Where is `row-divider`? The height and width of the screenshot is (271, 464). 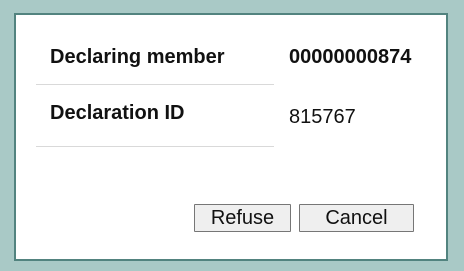
row-divider is located at coordinates (155, 146).